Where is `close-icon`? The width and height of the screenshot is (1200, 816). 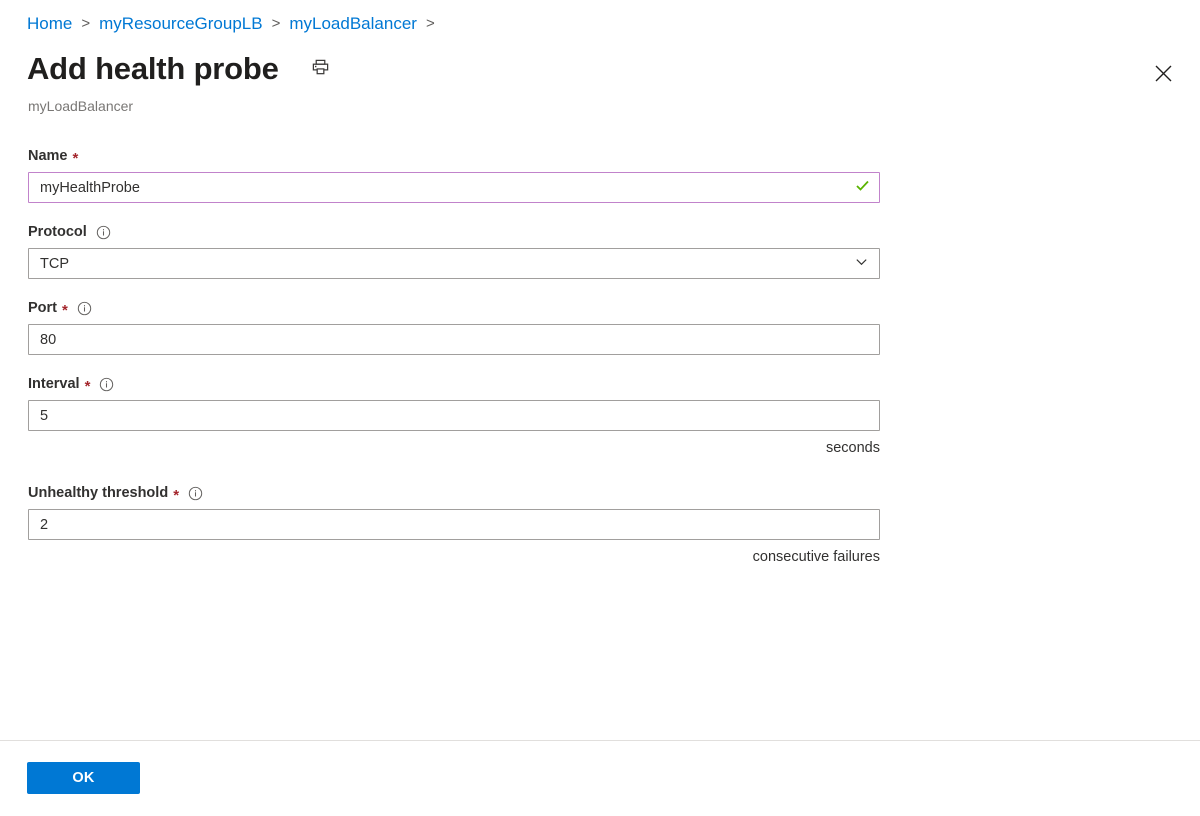 close-icon is located at coordinates (1163, 75).